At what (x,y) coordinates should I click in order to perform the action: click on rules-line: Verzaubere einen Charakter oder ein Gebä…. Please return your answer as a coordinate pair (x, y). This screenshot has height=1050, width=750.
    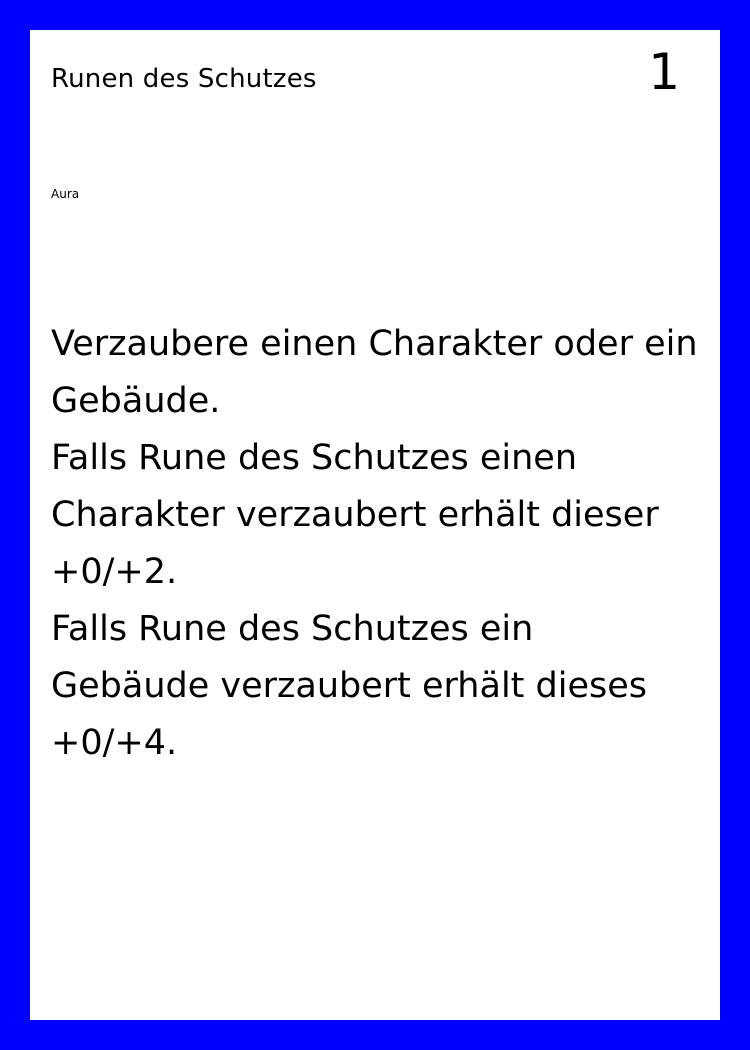
    Looking at the image, I should click on (374, 372).